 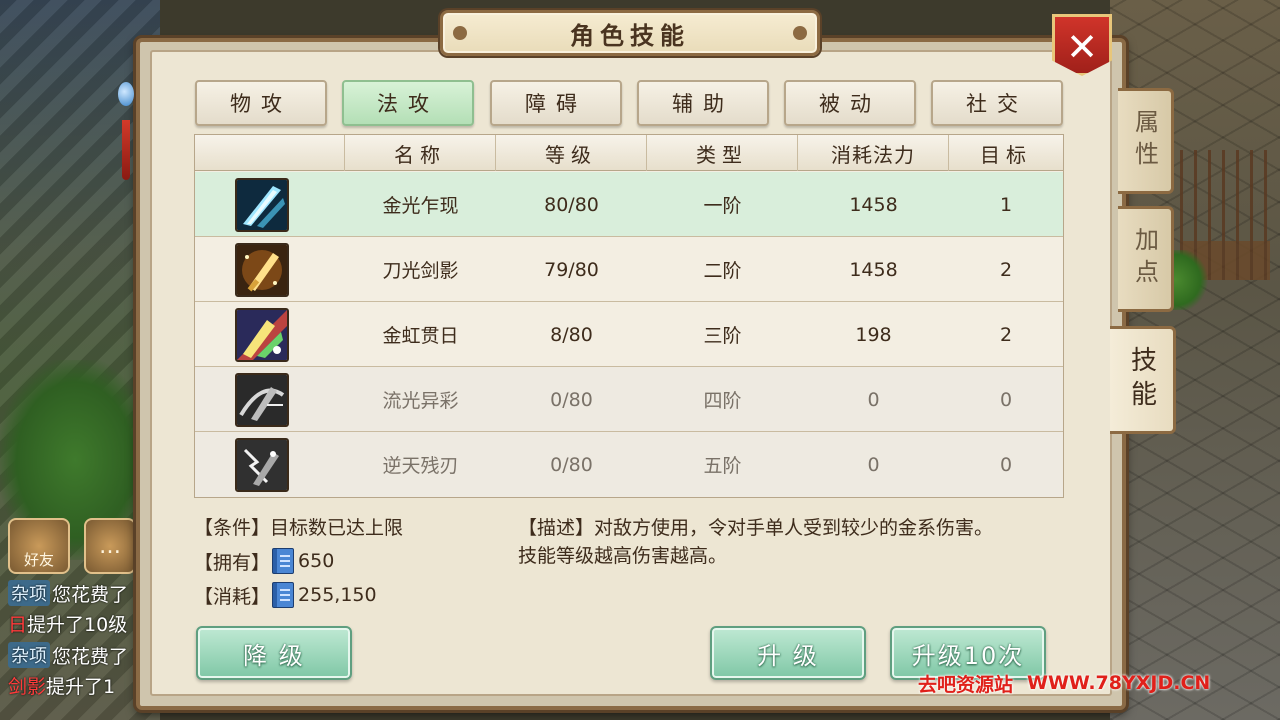 I want to click on skill-level: 79/80, so click(x=571, y=269).